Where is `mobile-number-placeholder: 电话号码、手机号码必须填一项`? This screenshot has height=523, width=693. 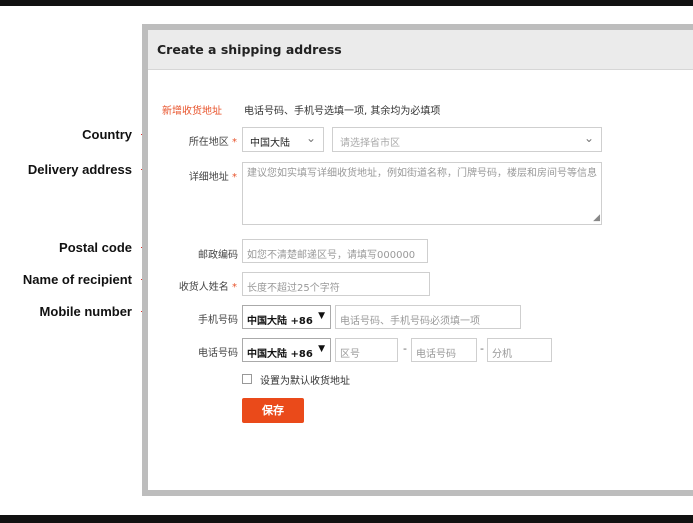 mobile-number-placeholder: 电话号码、手机号码必须填一项 is located at coordinates (410, 321).